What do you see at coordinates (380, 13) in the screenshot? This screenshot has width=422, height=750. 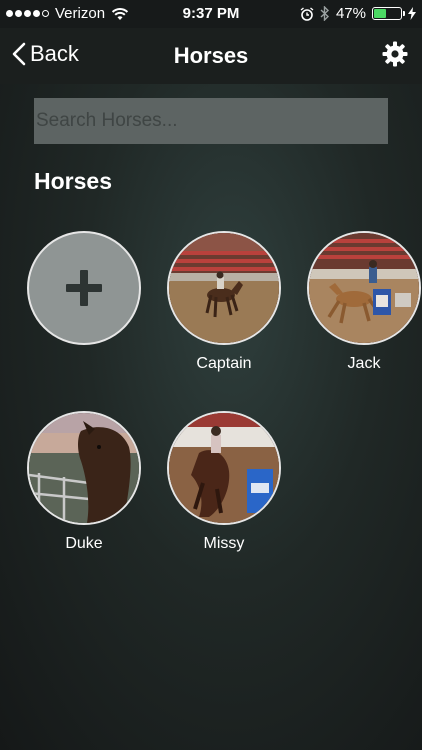 I see `battery-level-fill` at bounding box center [380, 13].